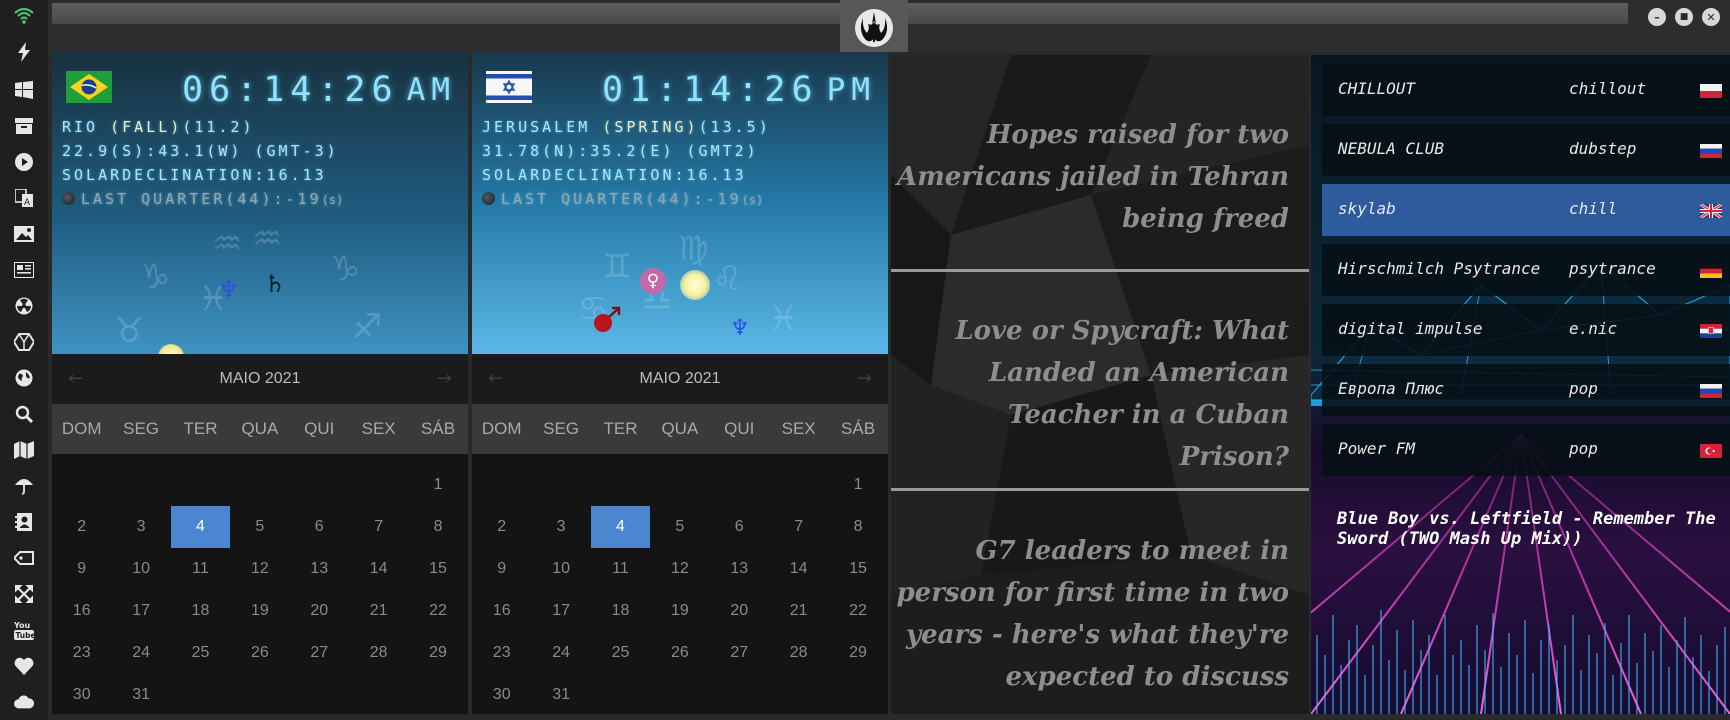 This screenshot has width=1730, height=720. What do you see at coordinates (24, 558) in the screenshot?
I see `tag-icon` at bounding box center [24, 558].